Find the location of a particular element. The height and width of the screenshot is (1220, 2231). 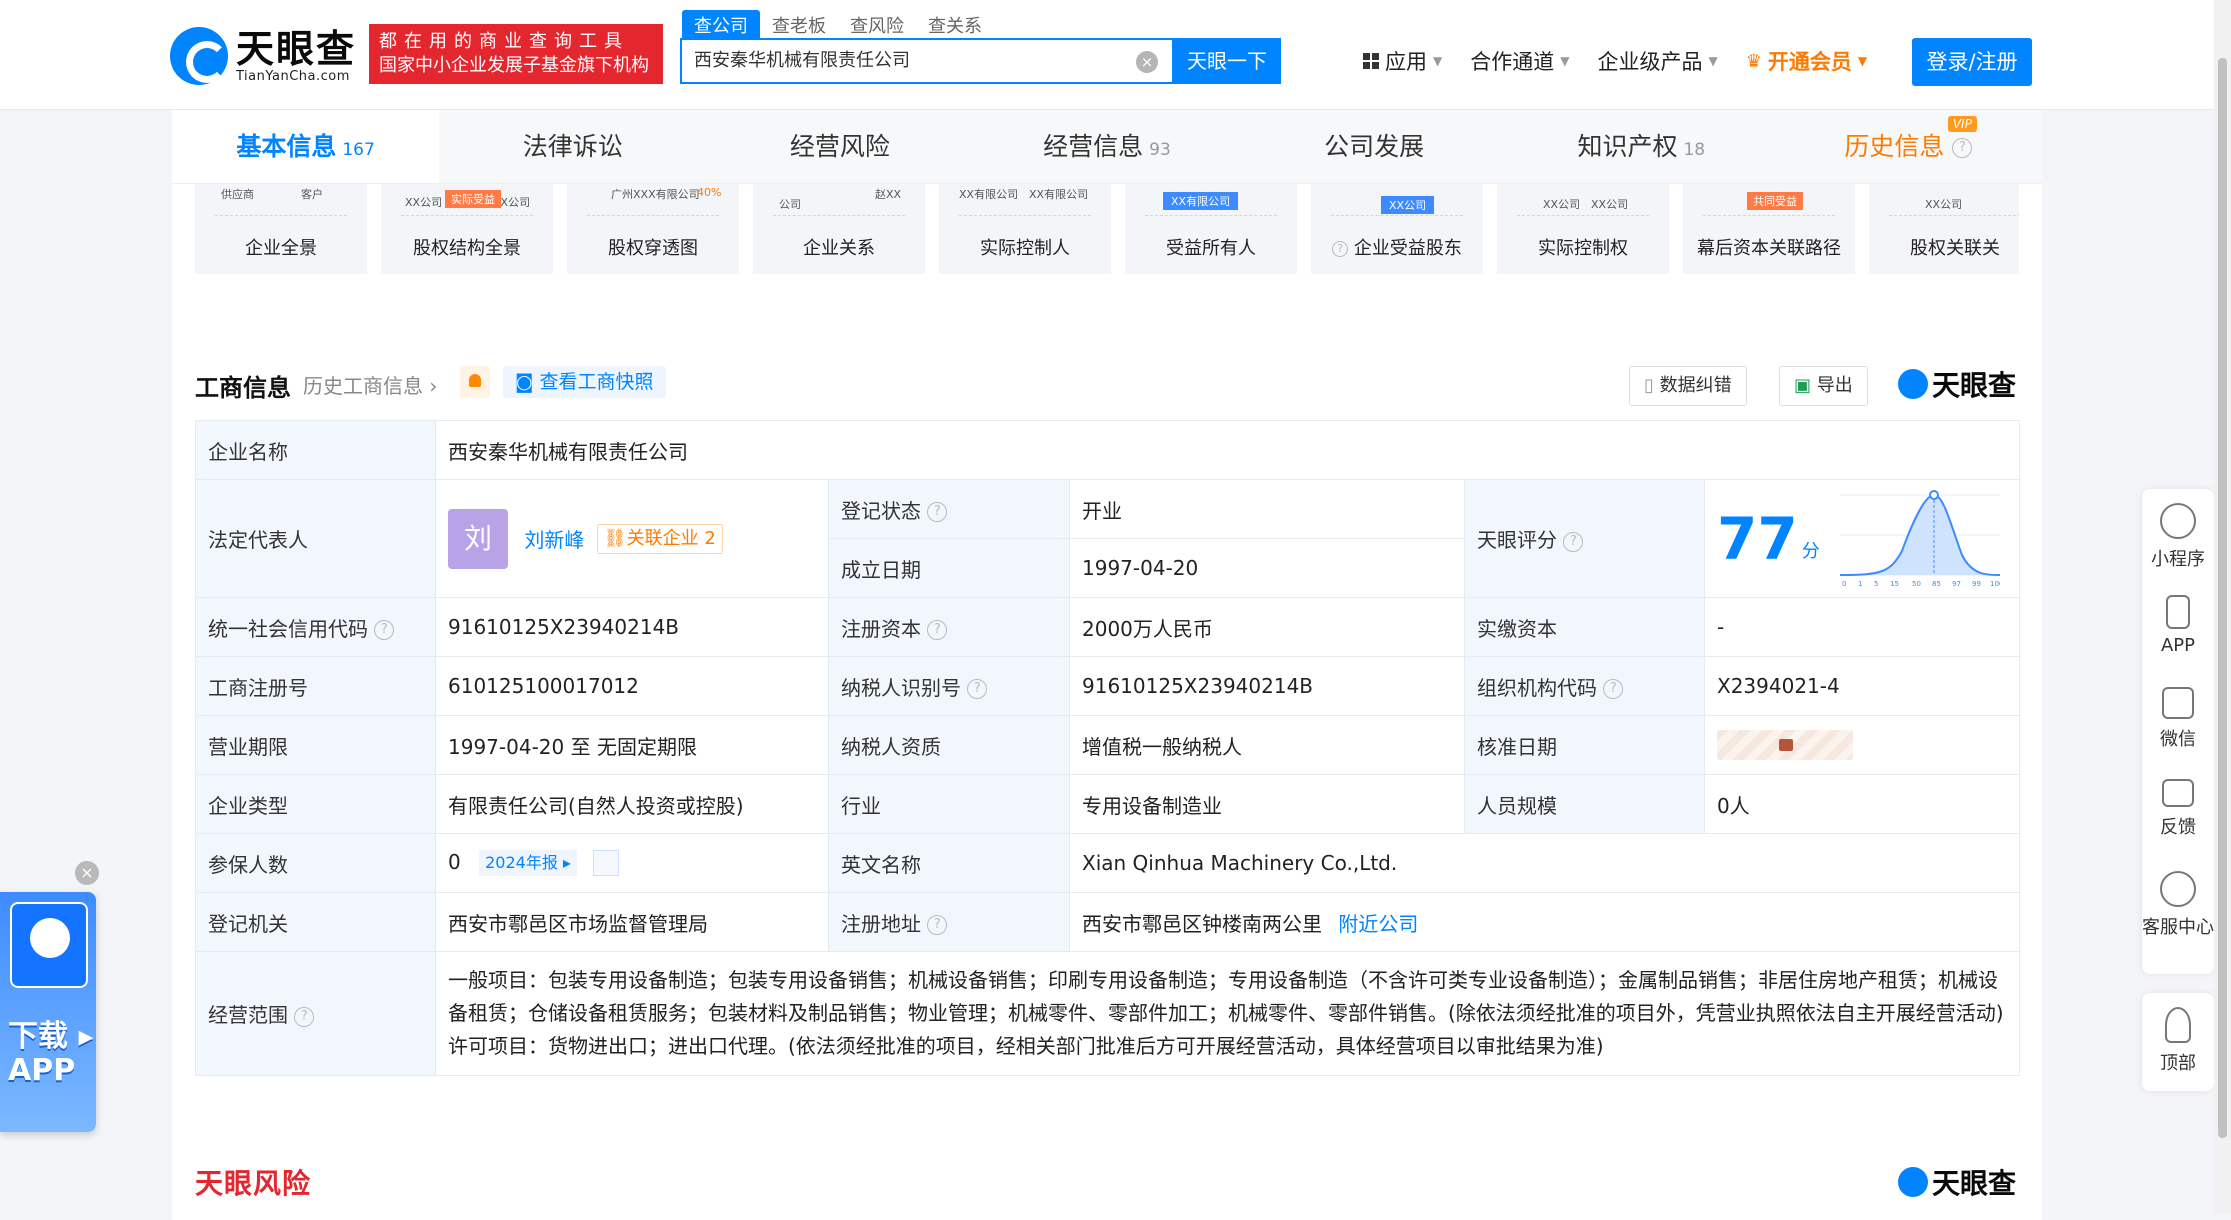

tax-qual-key: 纳税人资质 is located at coordinates (949, 745).